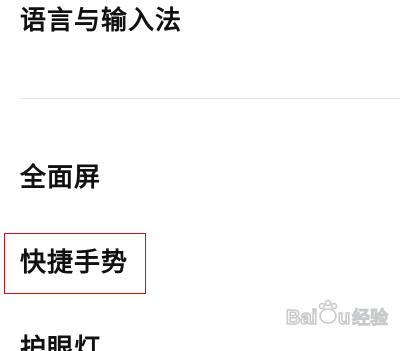 The width and height of the screenshot is (400, 351). What do you see at coordinates (61, 342) in the screenshot?
I see `settings-item-label: 护眼灯` at bounding box center [61, 342].